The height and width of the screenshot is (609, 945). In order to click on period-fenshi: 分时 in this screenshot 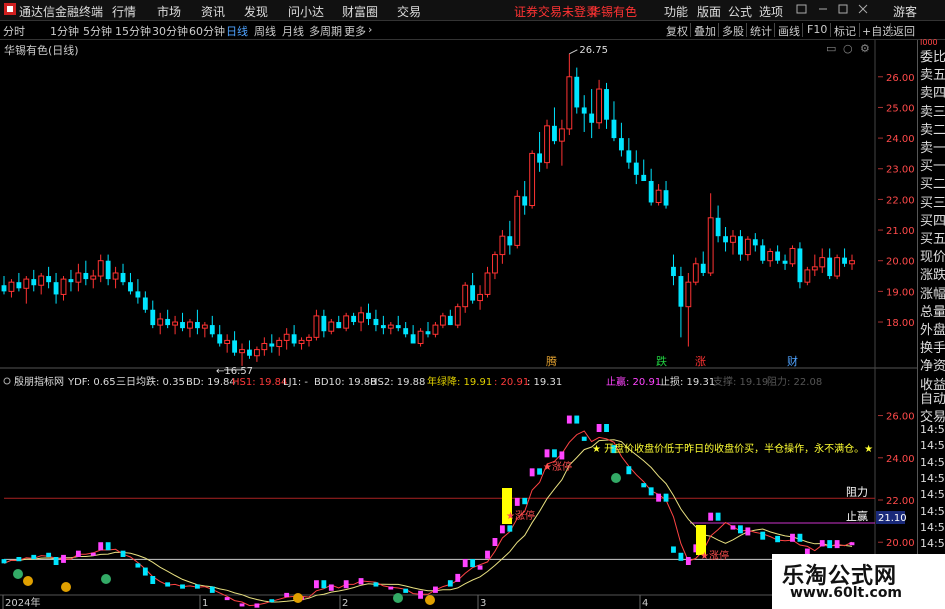, I will do `click(14, 31)`.